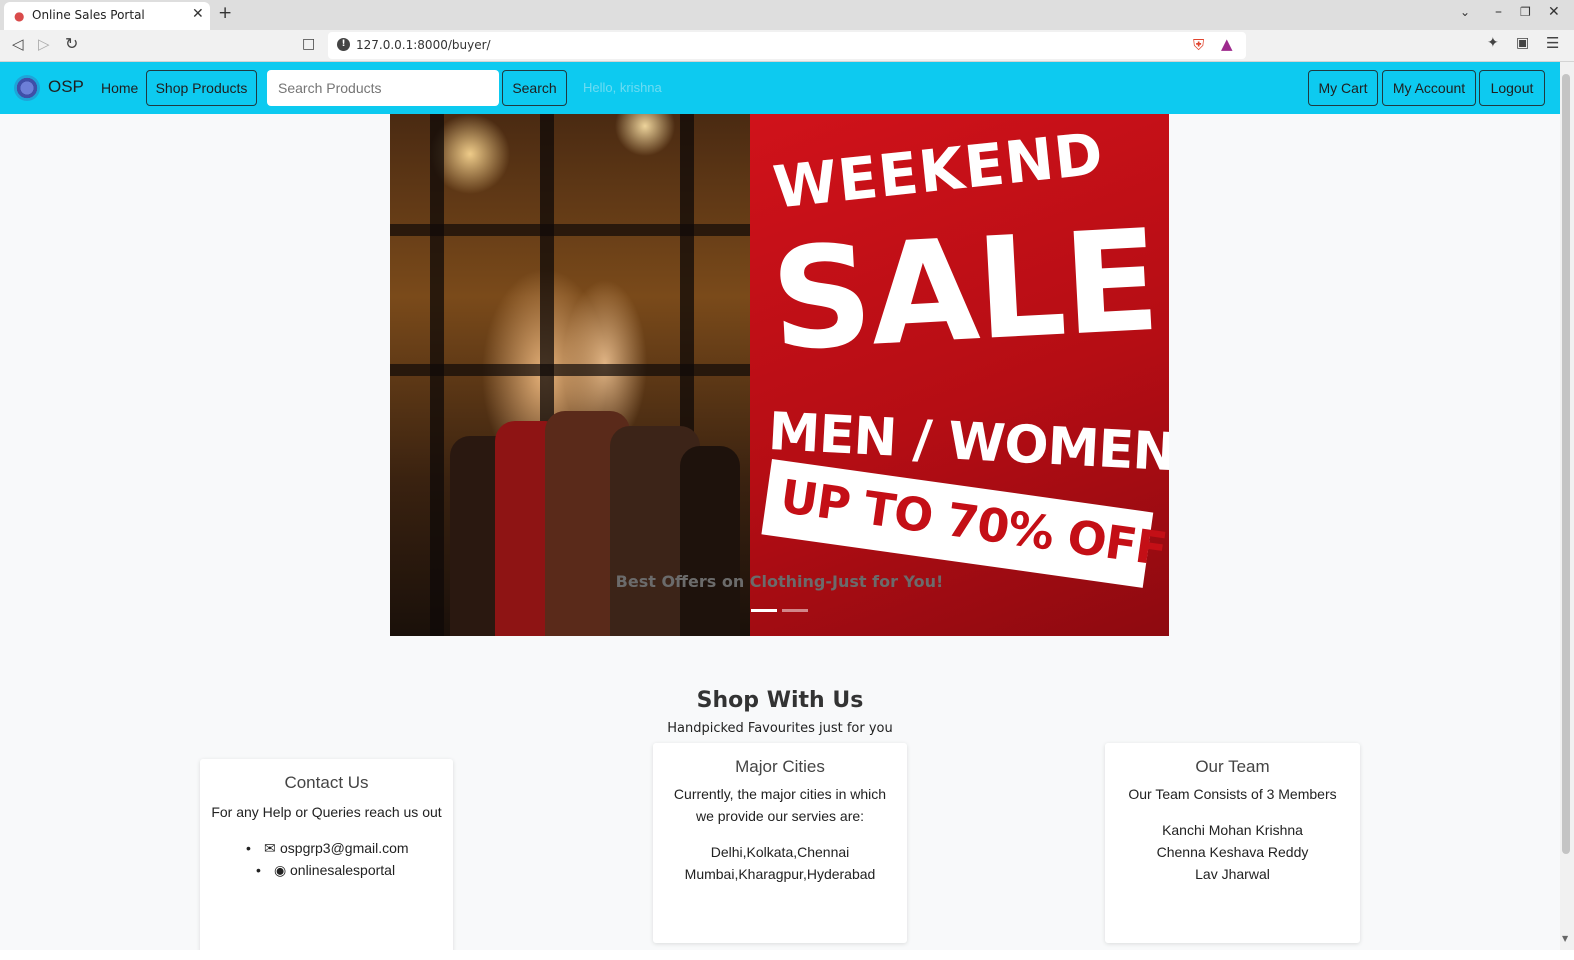 The height and width of the screenshot is (960, 1574). What do you see at coordinates (423, 45) in the screenshot?
I see `url-text: 127.0.0.1:8000/buyer/` at bounding box center [423, 45].